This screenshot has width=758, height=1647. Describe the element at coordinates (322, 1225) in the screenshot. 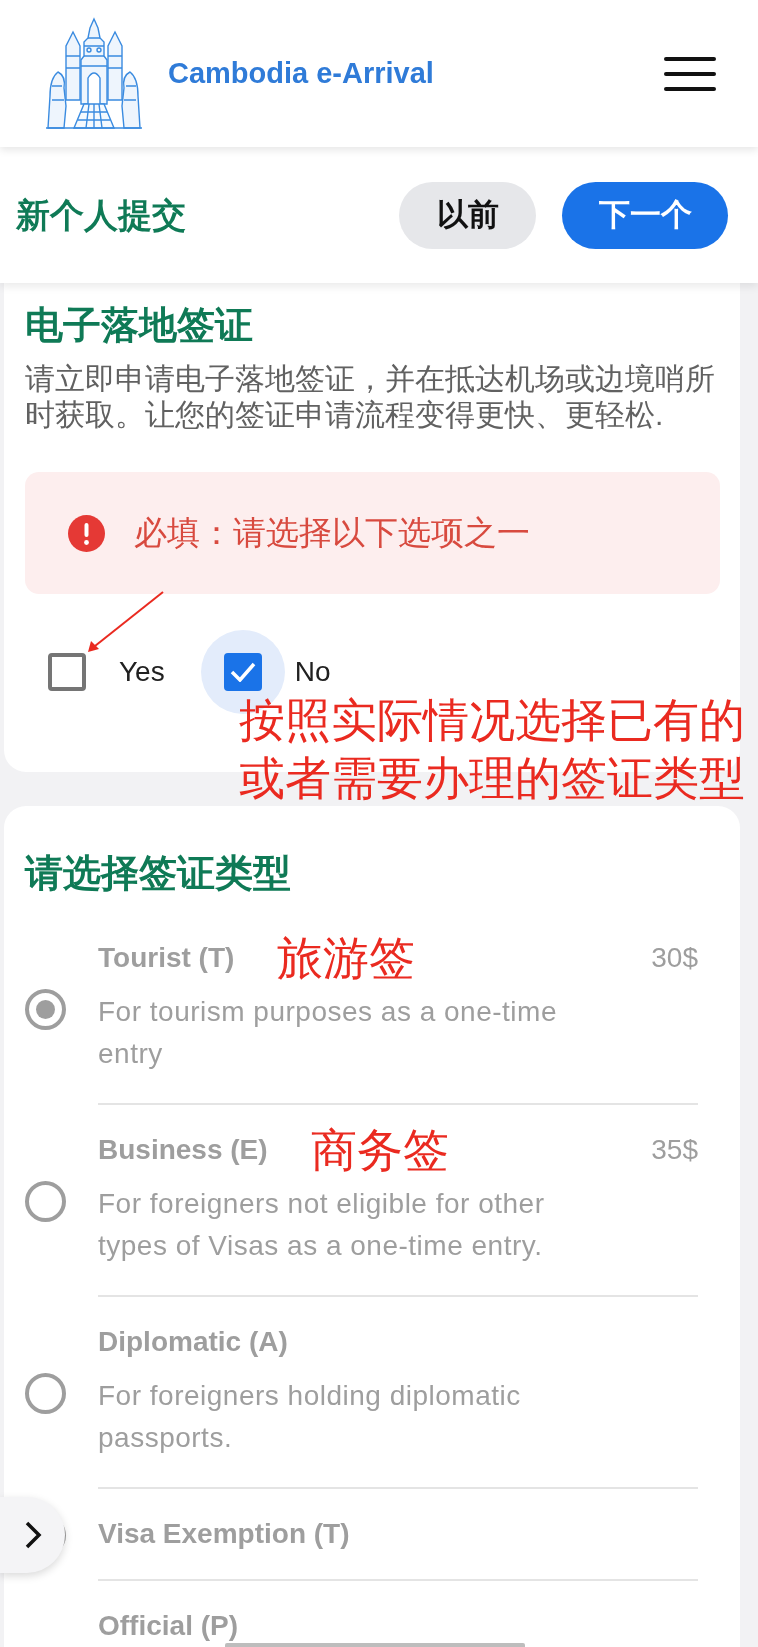

I see `visa-type-description: For foreigners not eligible for other types of Visas as a one-time entry.` at that location.